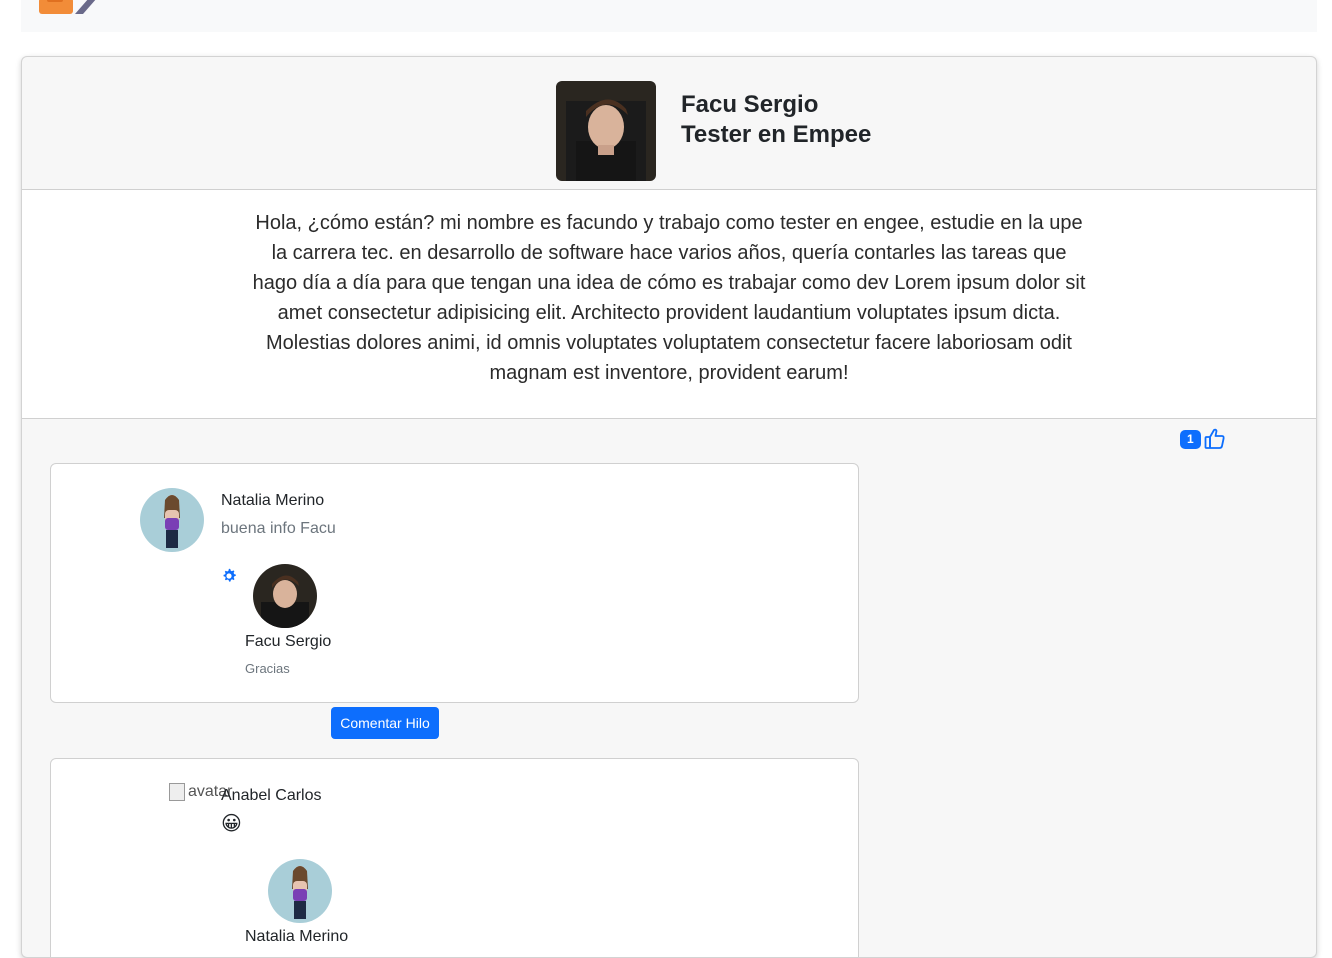 The image size is (1332, 958). I want to click on like-control: 1, so click(1203, 439).